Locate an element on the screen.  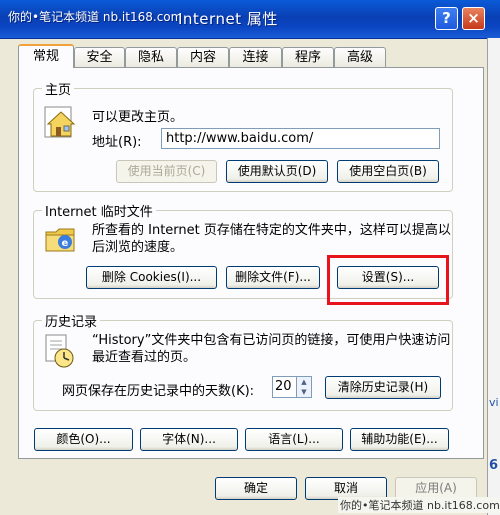
home-page-legend: 主页 is located at coordinates (58, 88).